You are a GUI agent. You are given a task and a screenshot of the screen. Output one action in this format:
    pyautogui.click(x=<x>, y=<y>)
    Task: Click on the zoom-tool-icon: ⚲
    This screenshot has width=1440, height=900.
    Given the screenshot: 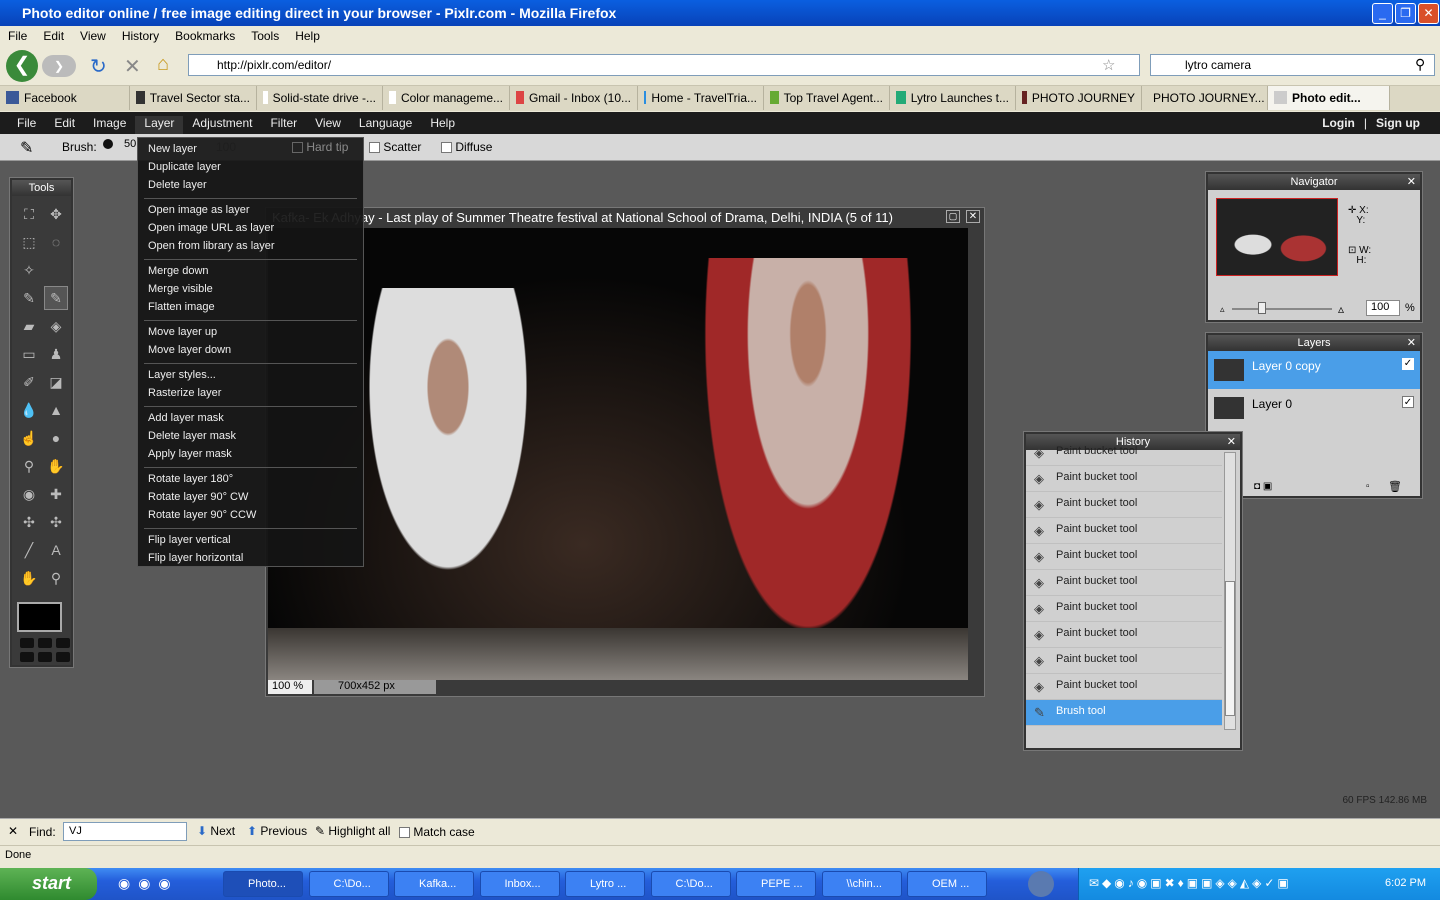 What is the action you would take?
    pyautogui.click(x=56, y=578)
    